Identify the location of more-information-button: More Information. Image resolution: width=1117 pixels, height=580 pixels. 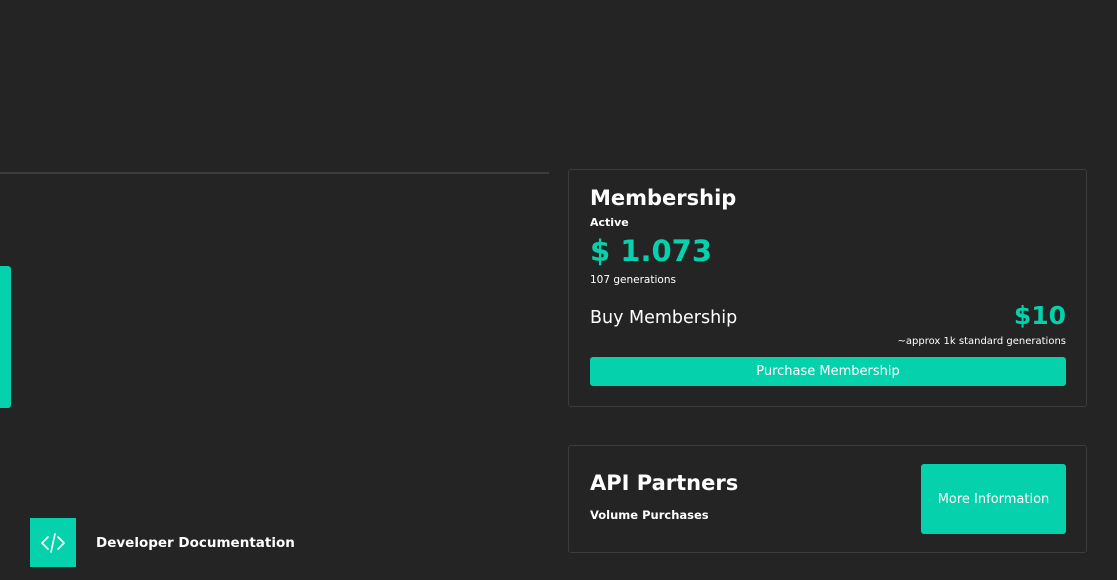
(993, 499).